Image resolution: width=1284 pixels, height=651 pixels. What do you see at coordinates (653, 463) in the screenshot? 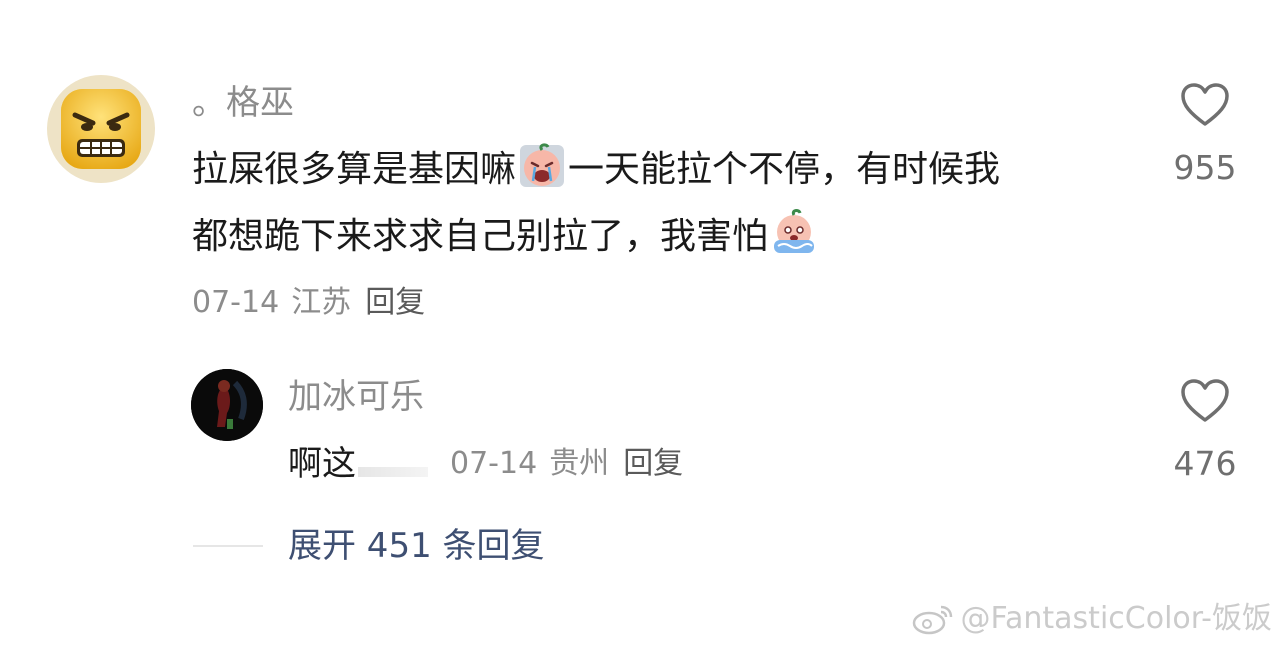
I see `reply-reply-button: 回复` at bounding box center [653, 463].